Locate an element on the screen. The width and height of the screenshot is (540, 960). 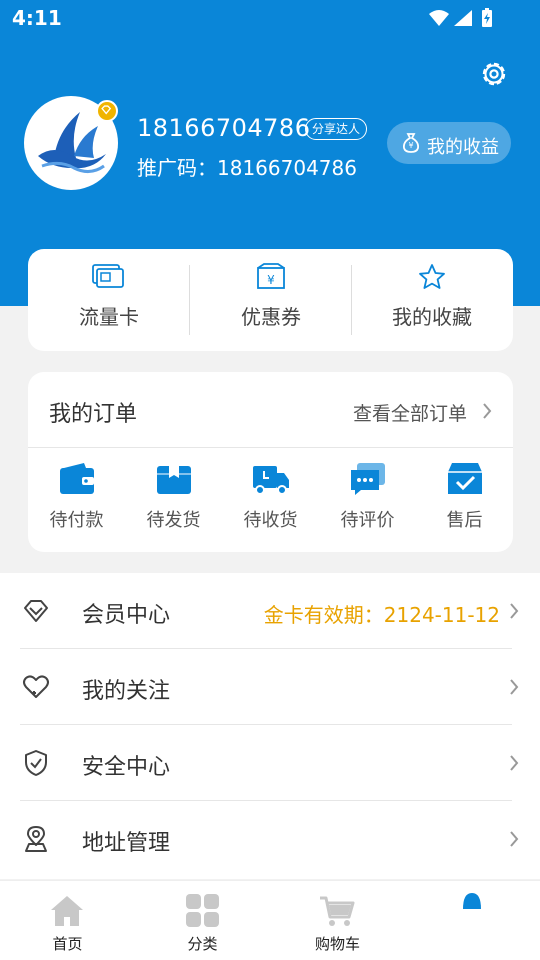
chat-icon is located at coordinates (368, 479).